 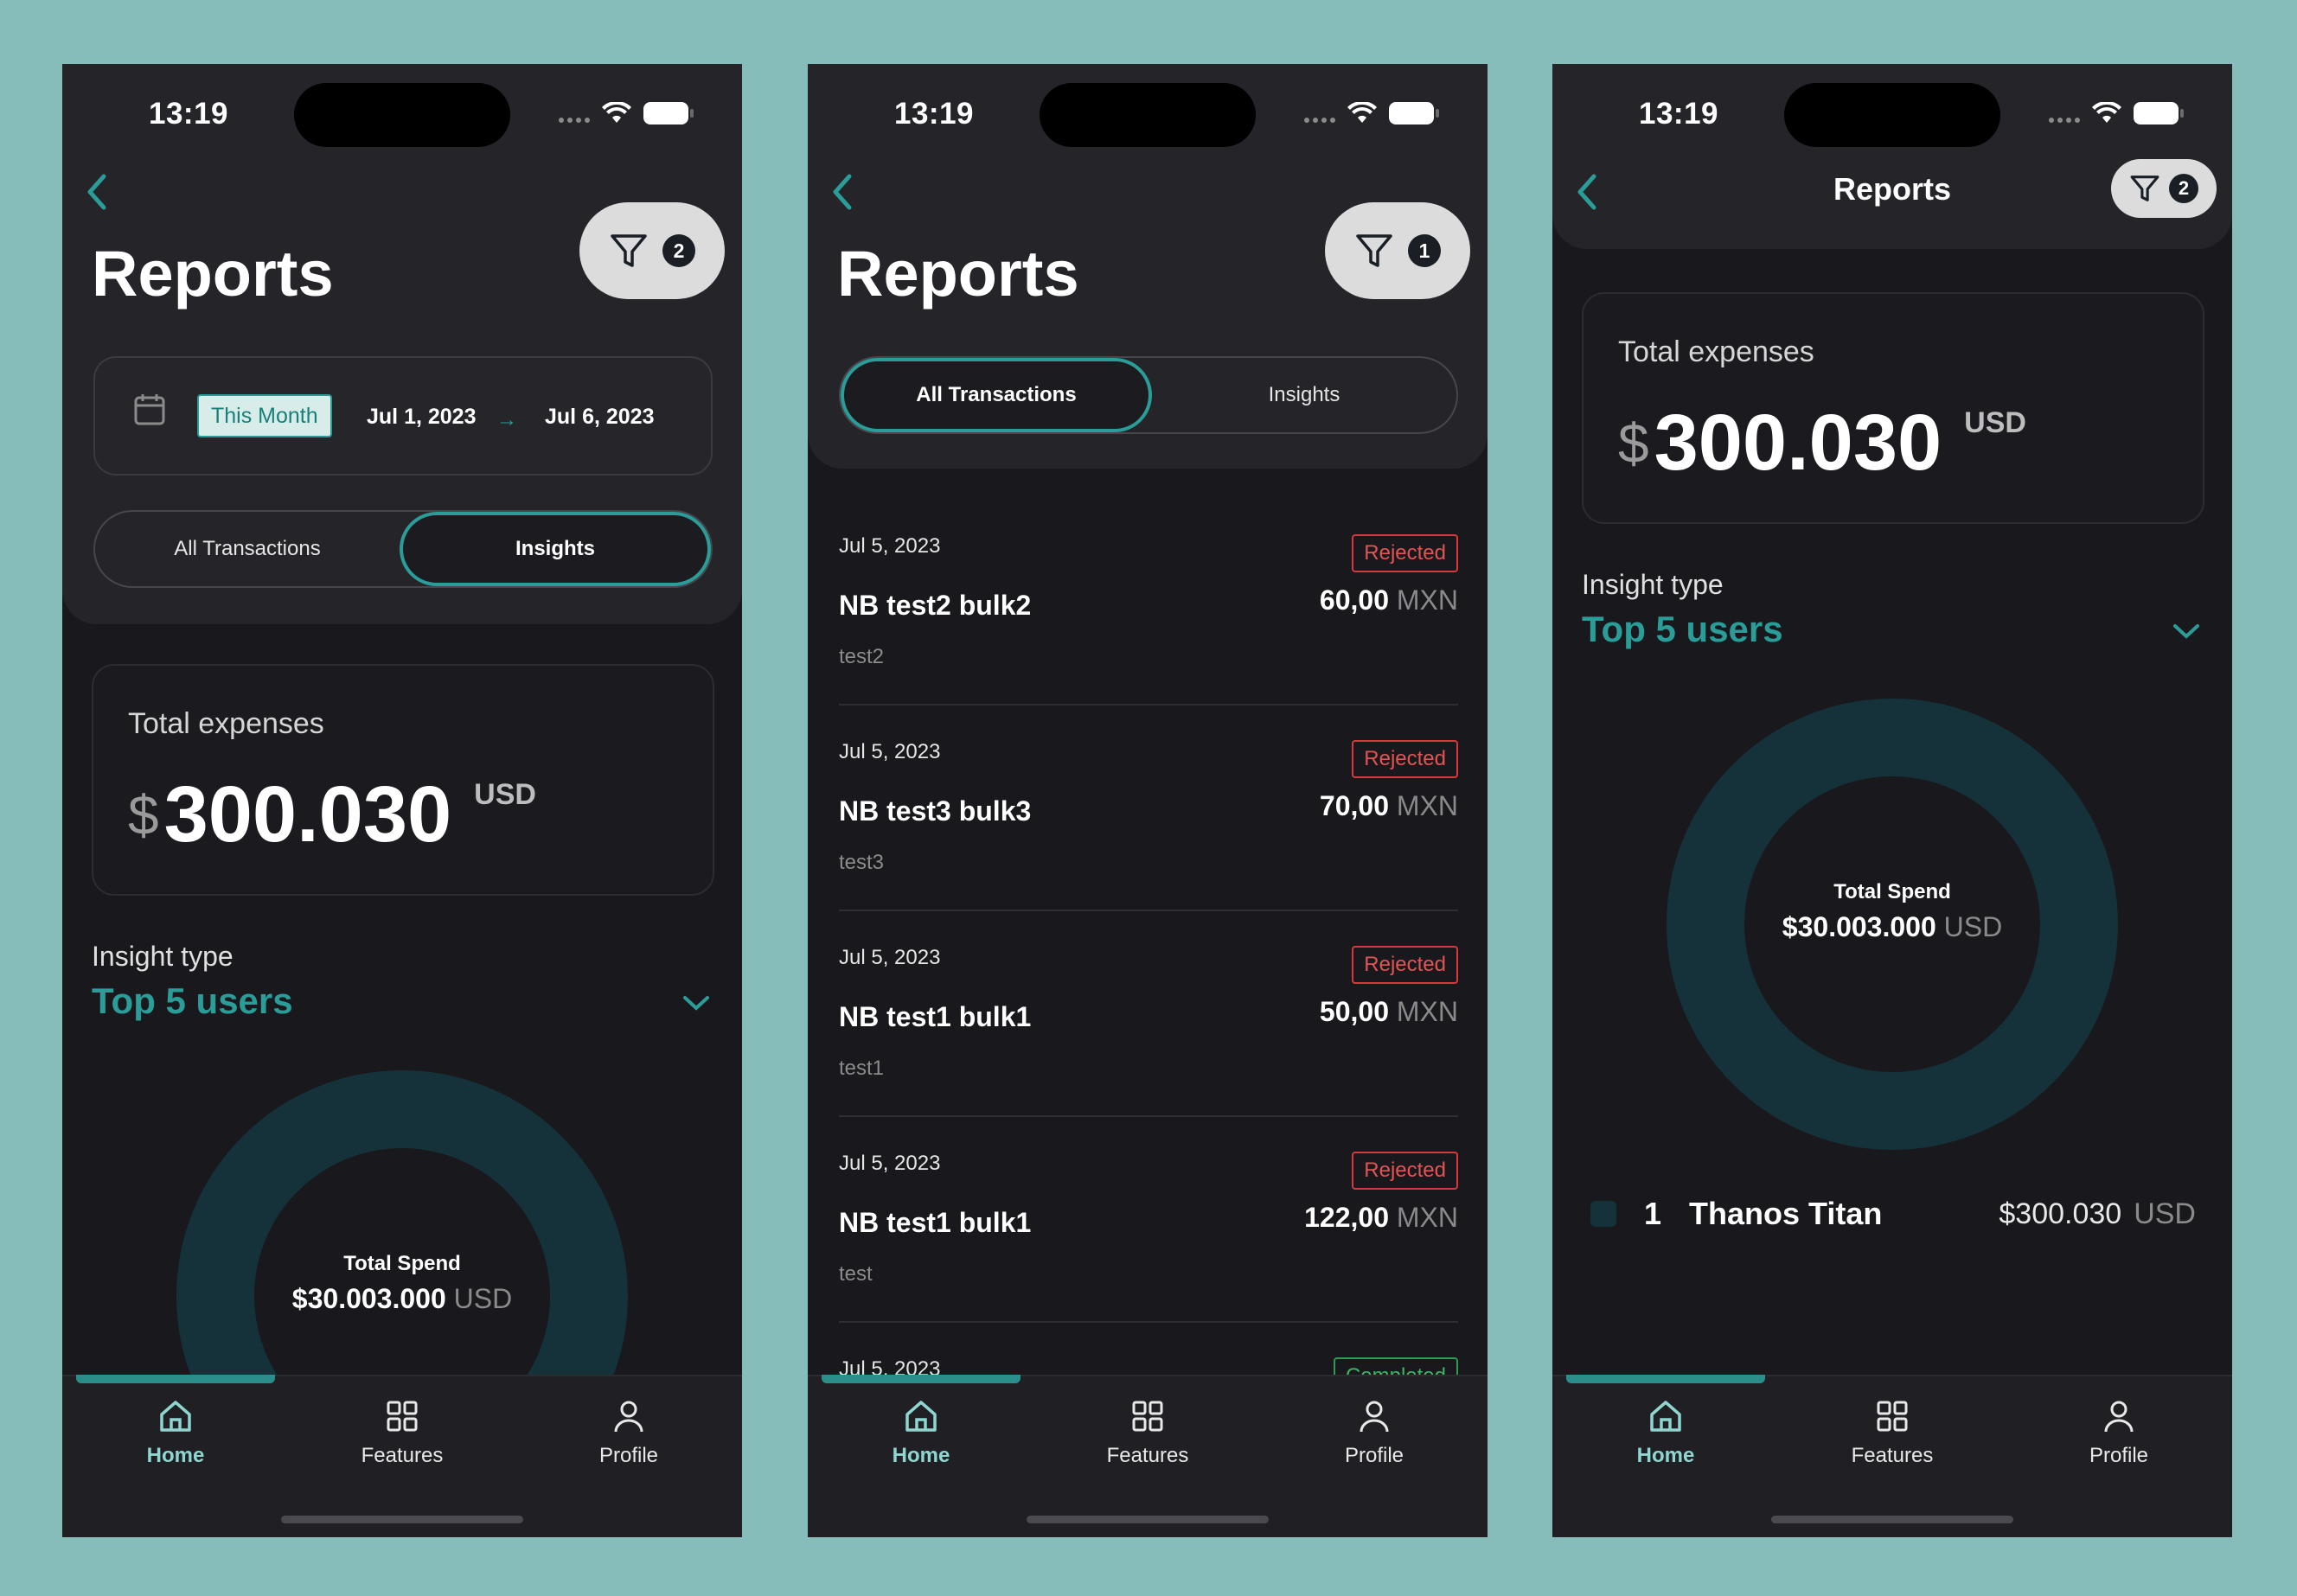 What do you see at coordinates (935, 606) in the screenshot?
I see `transaction-name: NB test2 bulk2` at bounding box center [935, 606].